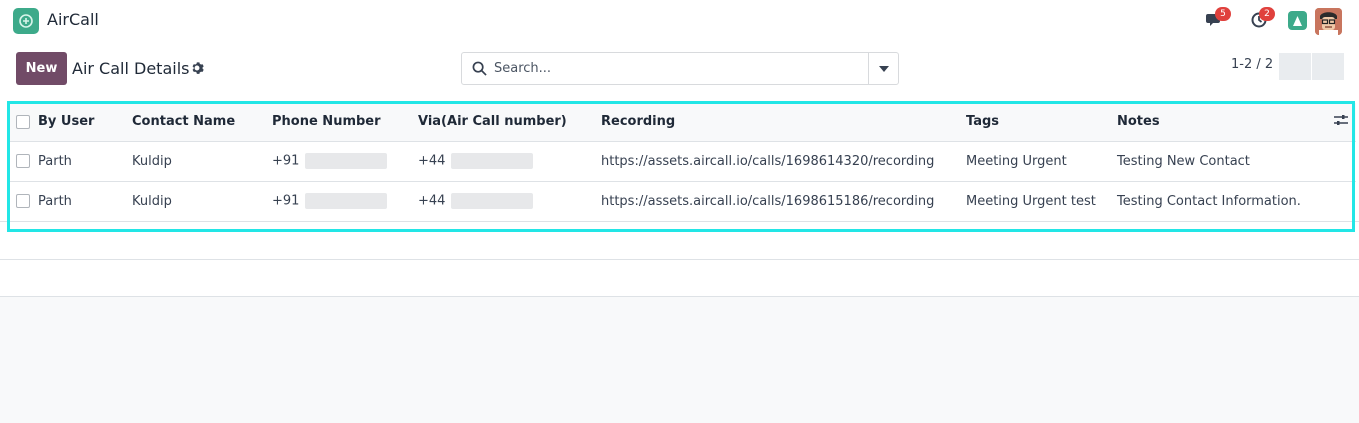 The height and width of the screenshot is (423, 1359). What do you see at coordinates (1341, 122) in the screenshot?
I see `optional-columns-icon` at bounding box center [1341, 122].